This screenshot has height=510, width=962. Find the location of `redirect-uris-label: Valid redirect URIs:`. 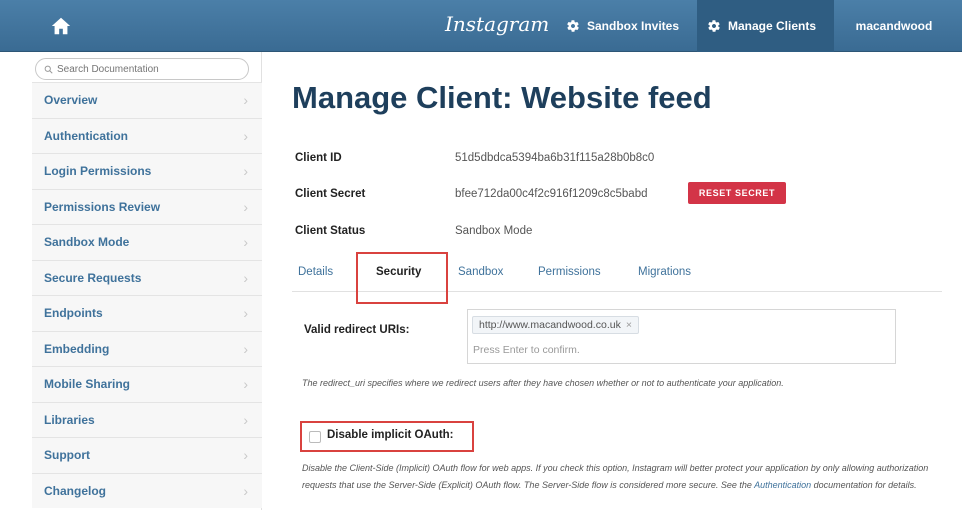

redirect-uris-label: Valid redirect URIs: is located at coordinates (357, 330).